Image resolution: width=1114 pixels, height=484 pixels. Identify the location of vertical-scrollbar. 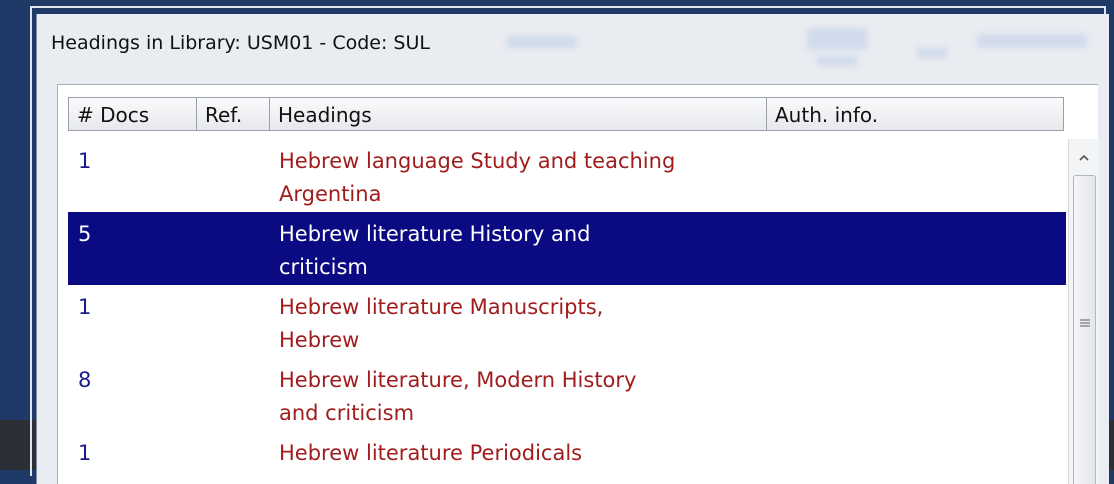
(1083, 311).